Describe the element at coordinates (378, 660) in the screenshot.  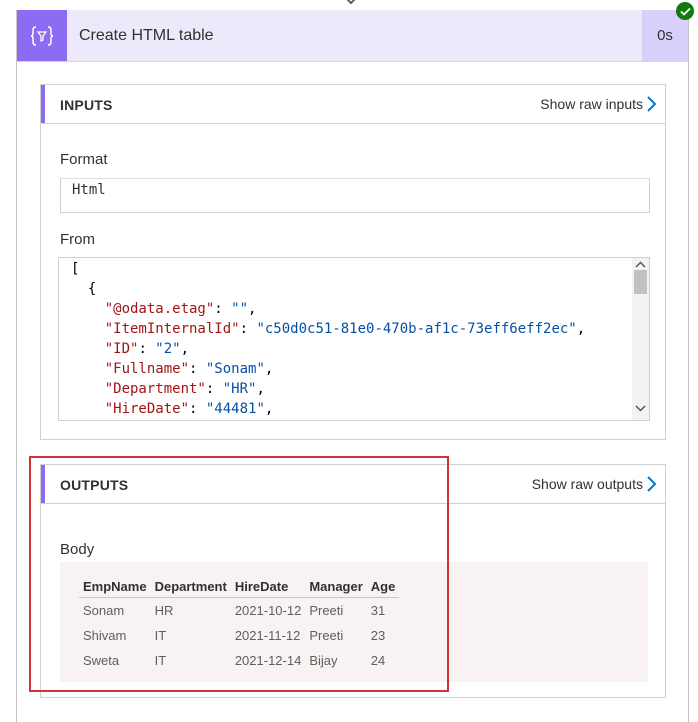
I see `table-cell: 24` at that location.